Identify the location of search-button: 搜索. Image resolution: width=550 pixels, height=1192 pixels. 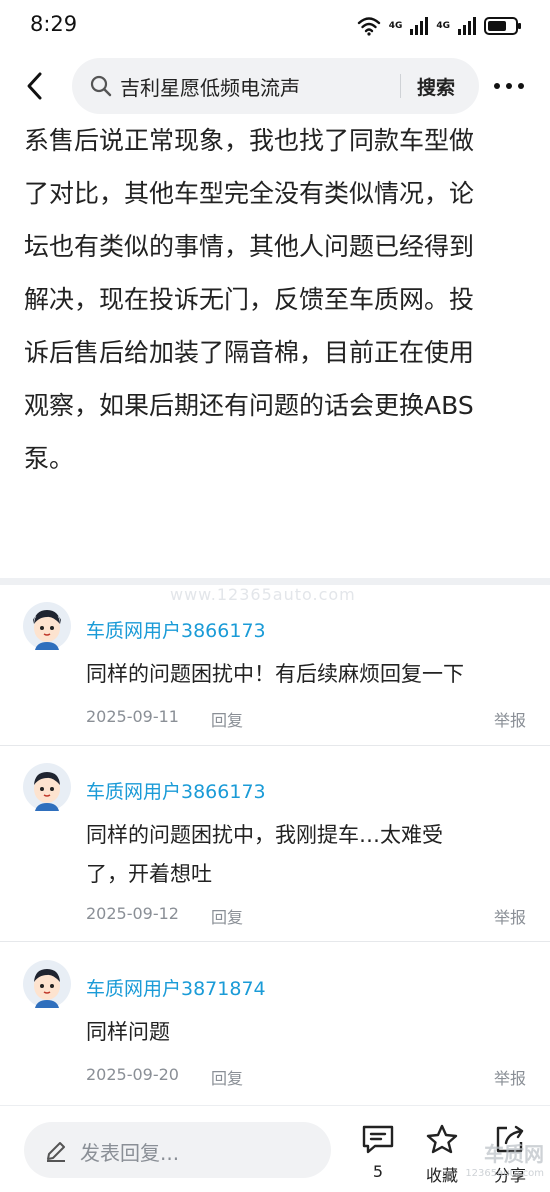
(436, 86).